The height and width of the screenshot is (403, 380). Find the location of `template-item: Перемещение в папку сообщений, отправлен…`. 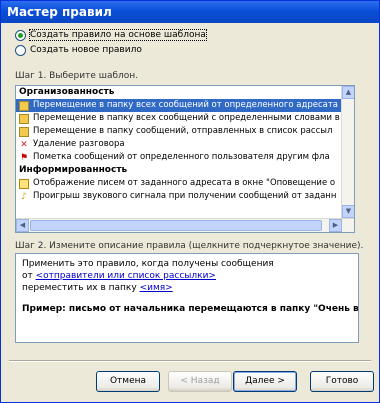

template-item: Перемещение в папку сообщений, отправлен… is located at coordinates (179, 131).